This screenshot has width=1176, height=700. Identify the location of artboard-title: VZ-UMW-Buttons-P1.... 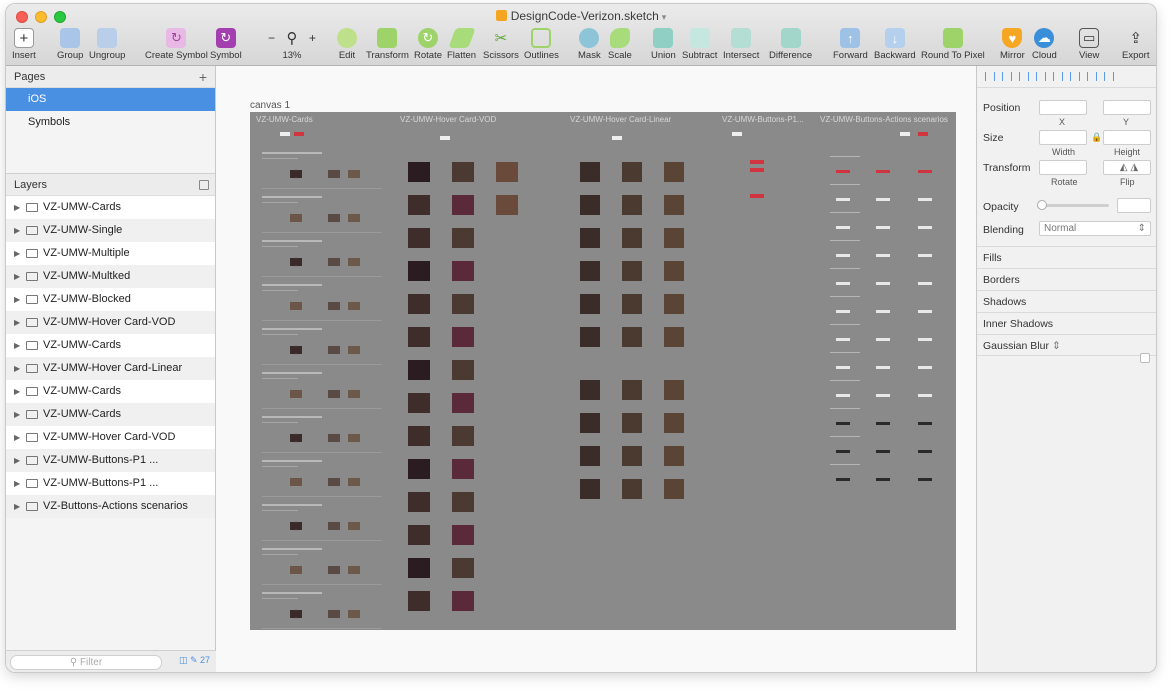
(763, 119).